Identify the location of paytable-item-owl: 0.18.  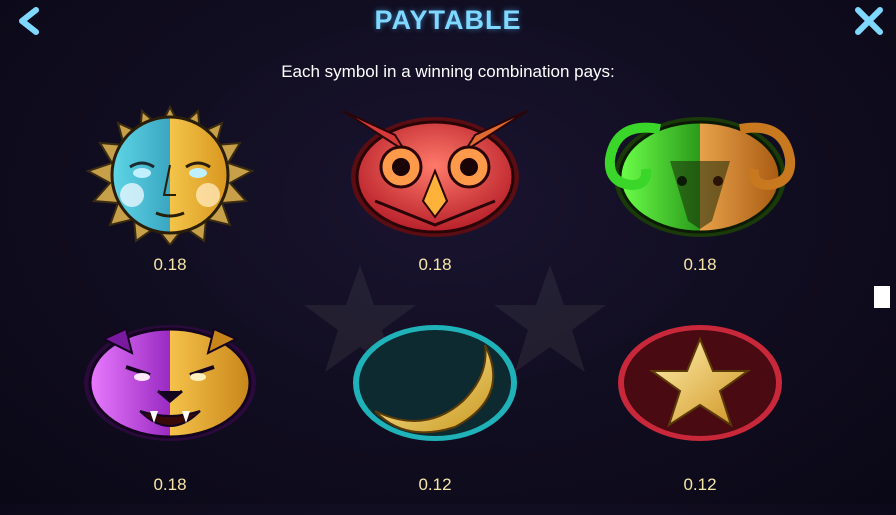
(435, 200).